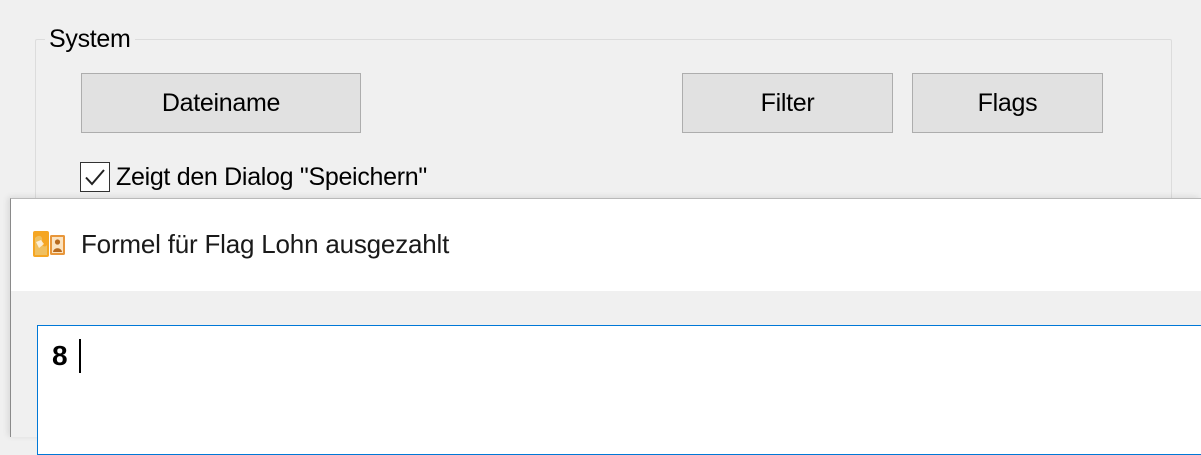 The height and width of the screenshot is (455, 1201). Describe the element at coordinates (265, 244) in the screenshot. I see `dialog-title: Formel für Flag Lohn ausgezahlt` at that location.